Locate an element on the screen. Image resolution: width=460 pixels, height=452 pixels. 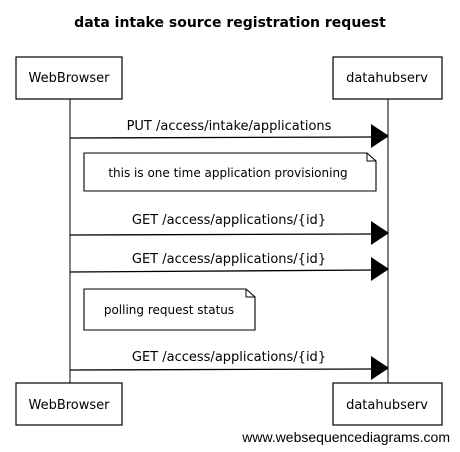
message-put-intake: PUT /access/intake/applications is located at coordinates (229, 133).